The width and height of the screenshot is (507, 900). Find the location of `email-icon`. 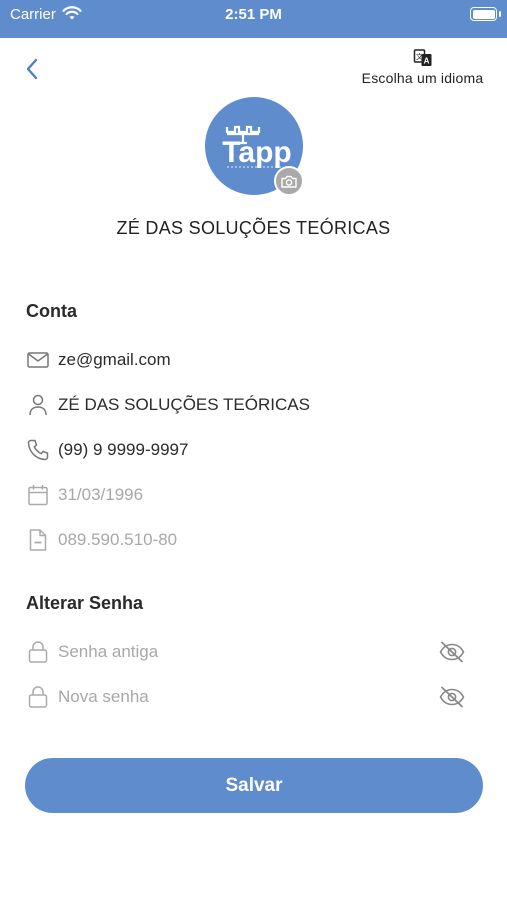

email-icon is located at coordinates (38, 360).